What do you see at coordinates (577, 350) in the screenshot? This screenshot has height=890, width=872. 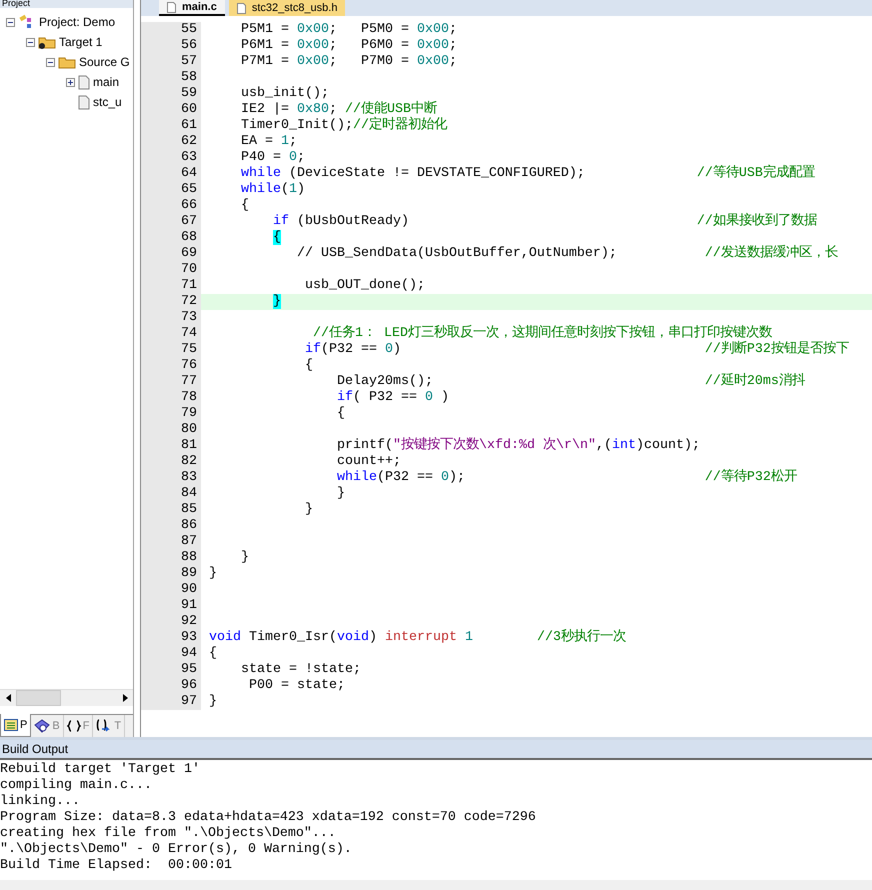 I see `code-line: if(P32 == 0) //判断P32按钮是否按下` at bounding box center [577, 350].